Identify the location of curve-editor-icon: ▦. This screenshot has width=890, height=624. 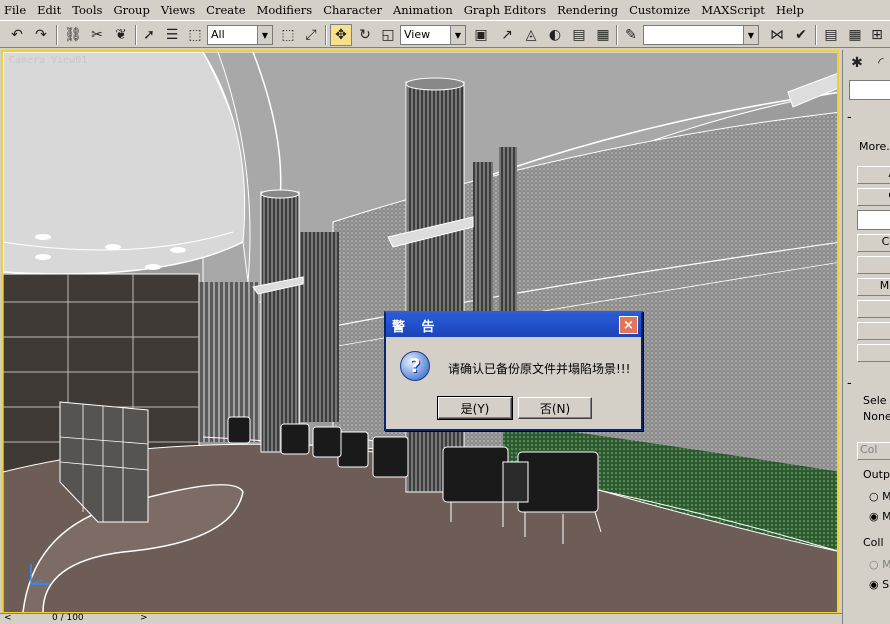
(855, 35).